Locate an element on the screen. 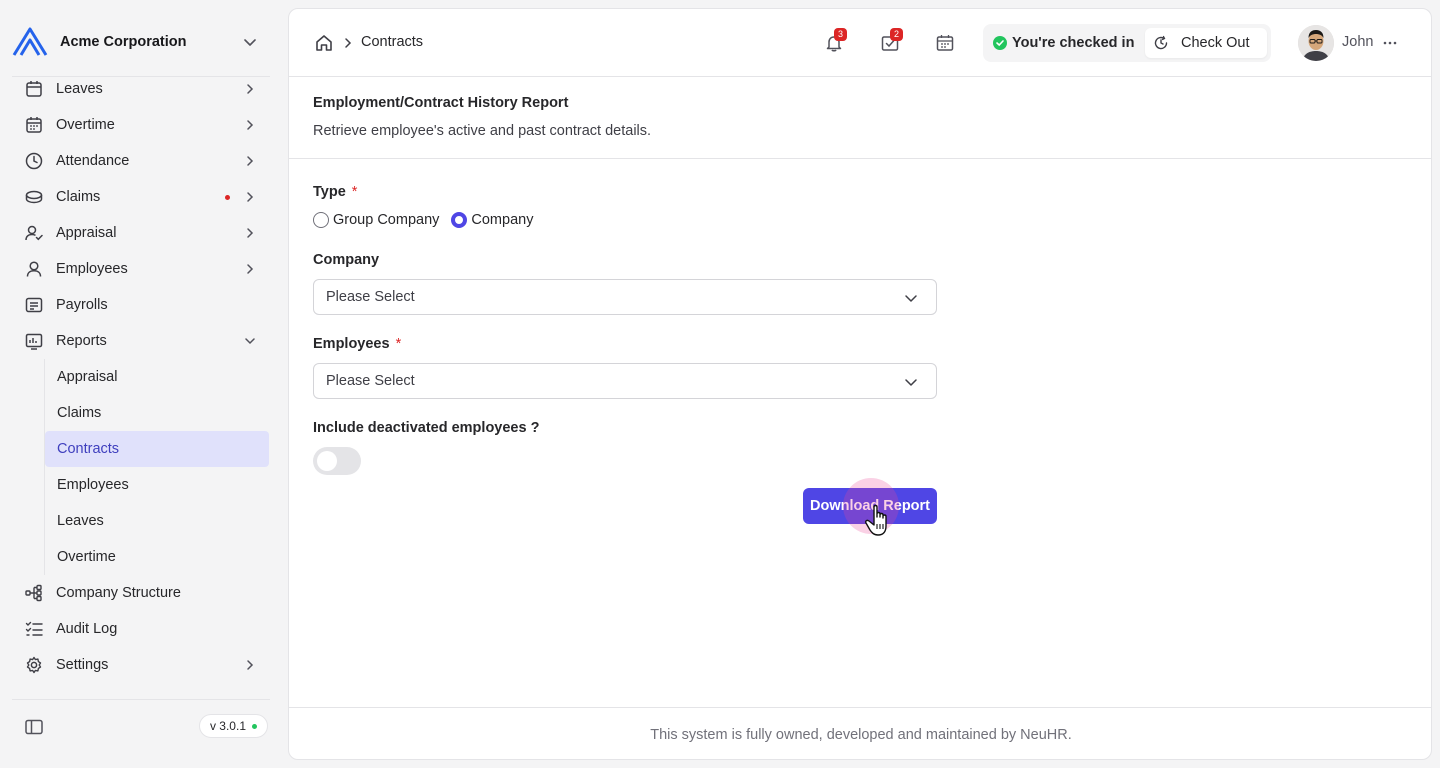 The image size is (1440, 768). page-title: Employment/Contract History Report is located at coordinates (441, 103).